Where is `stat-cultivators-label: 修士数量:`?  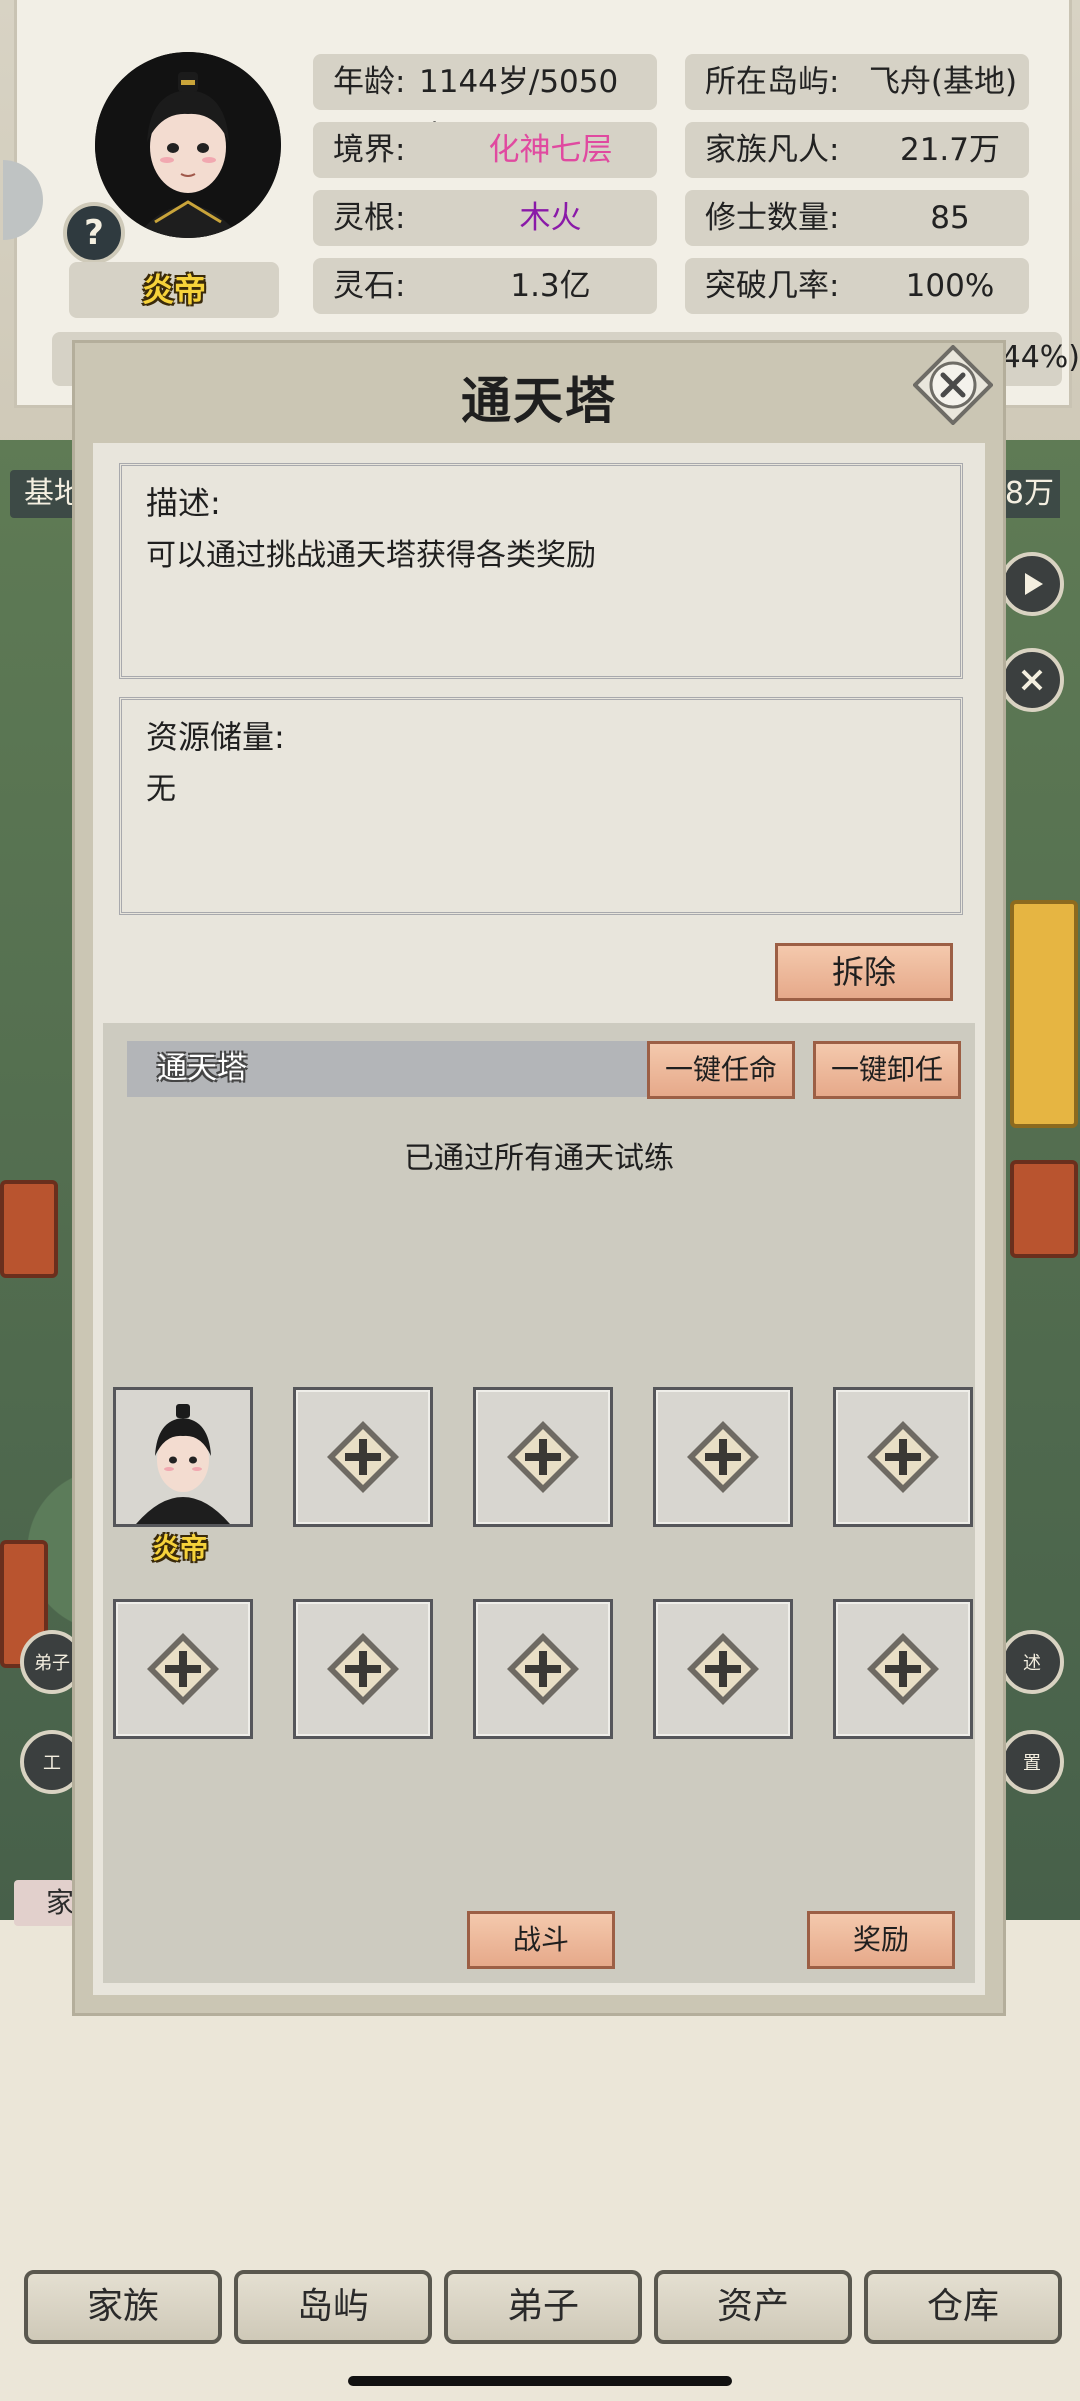
stat-cultivators-label: 修士数量: is located at coordinates (772, 218).